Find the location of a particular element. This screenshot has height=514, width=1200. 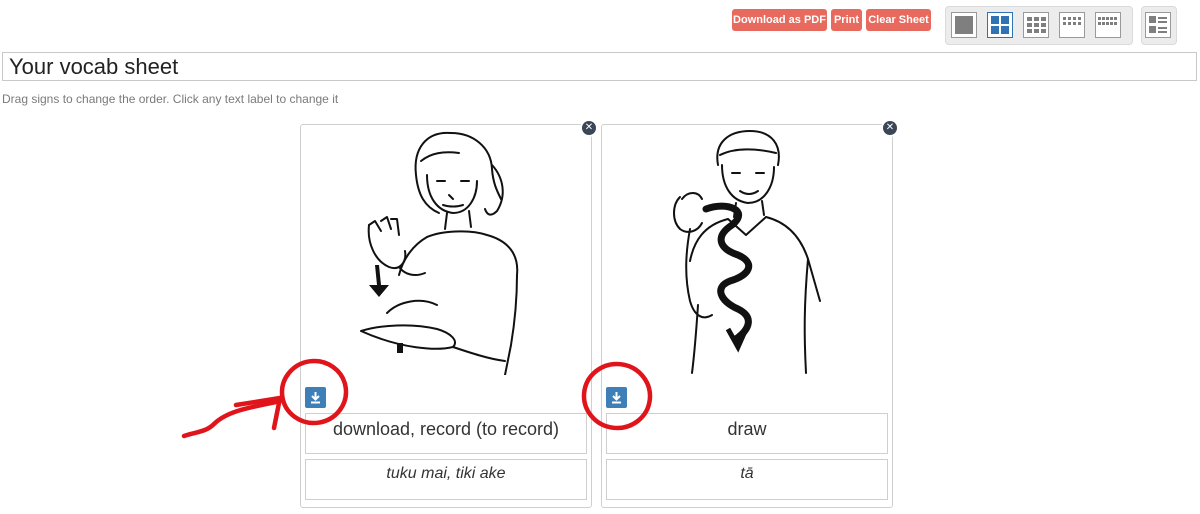

layout-list-button is located at coordinates (1158, 25).